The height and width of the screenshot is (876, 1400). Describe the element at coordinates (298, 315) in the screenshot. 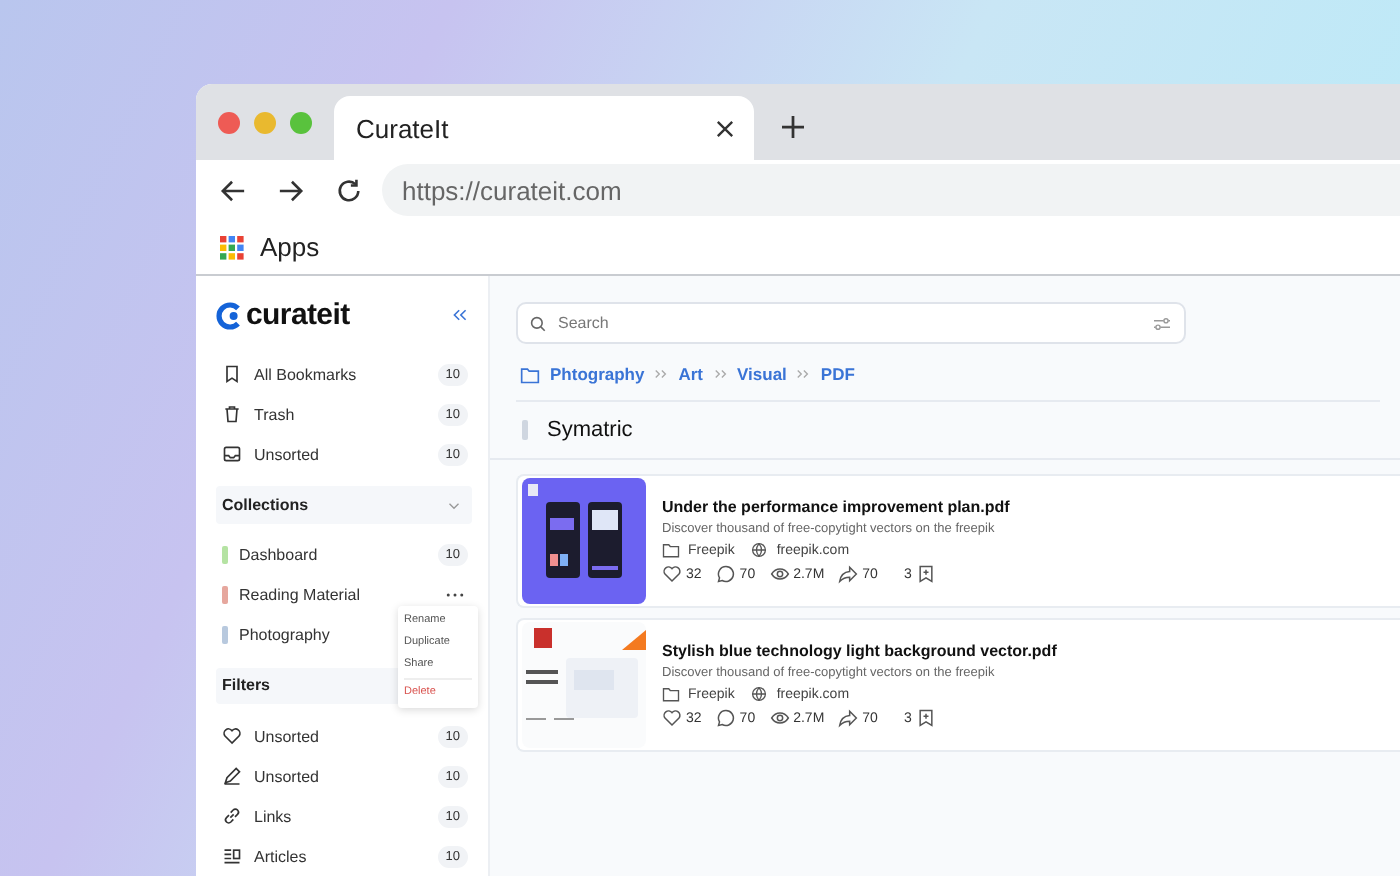

I see `logo-text: curateit` at that location.